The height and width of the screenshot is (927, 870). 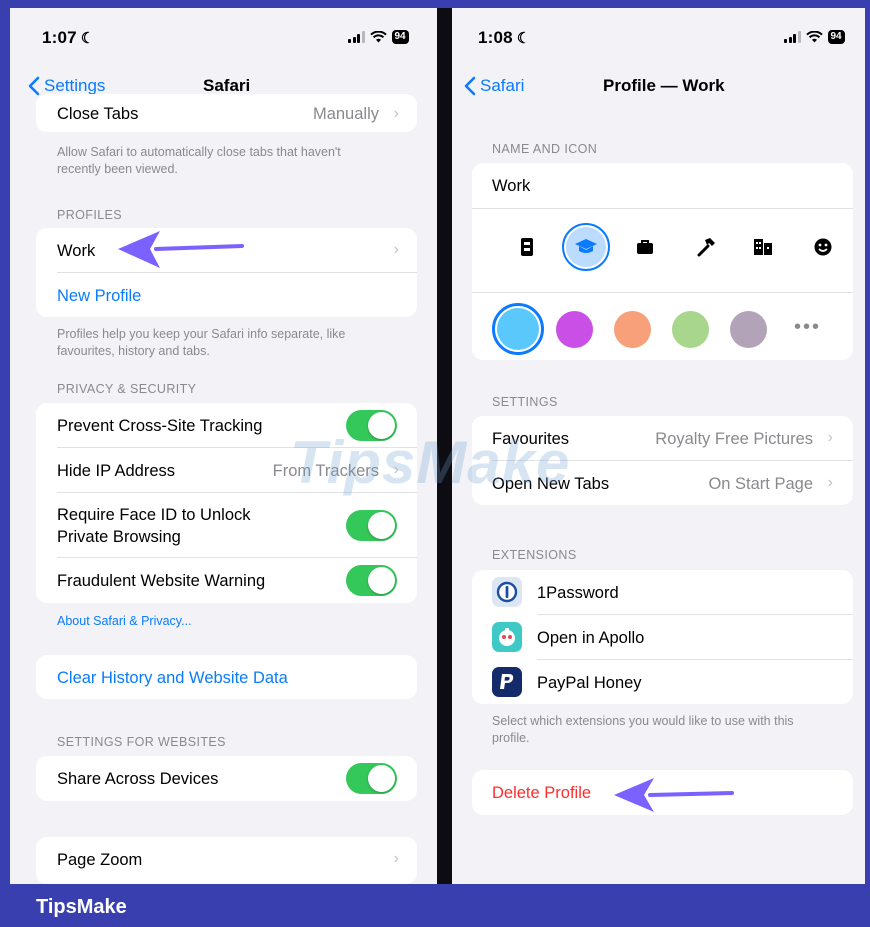 What do you see at coordinates (161, 581) in the screenshot?
I see `fraud-warning-label: Fraudulent Website Warning` at bounding box center [161, 581].